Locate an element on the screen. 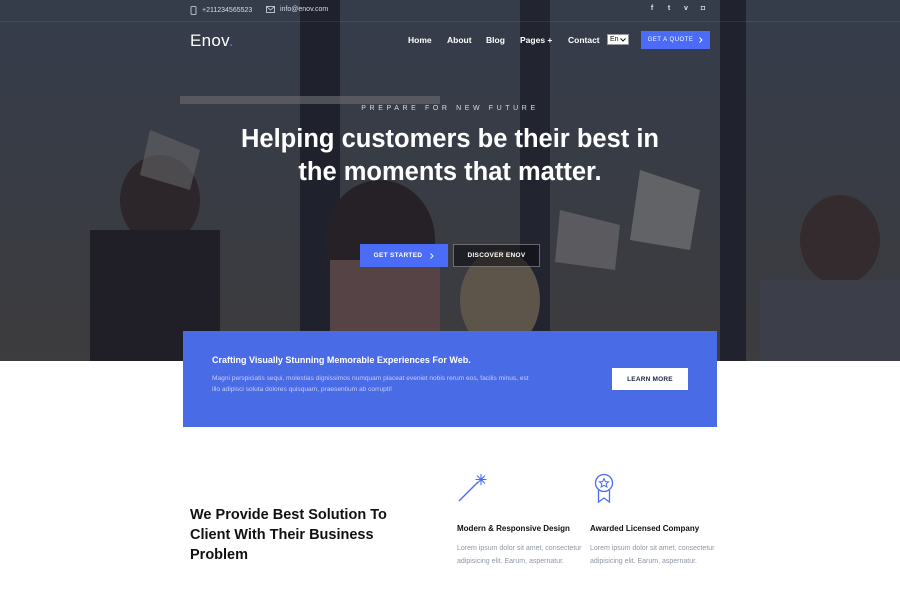 This screenshot has width=900, height=600. hero-eyebrow: PREPARE FOR NEW FUTURE is located at coordinates (450, 108).